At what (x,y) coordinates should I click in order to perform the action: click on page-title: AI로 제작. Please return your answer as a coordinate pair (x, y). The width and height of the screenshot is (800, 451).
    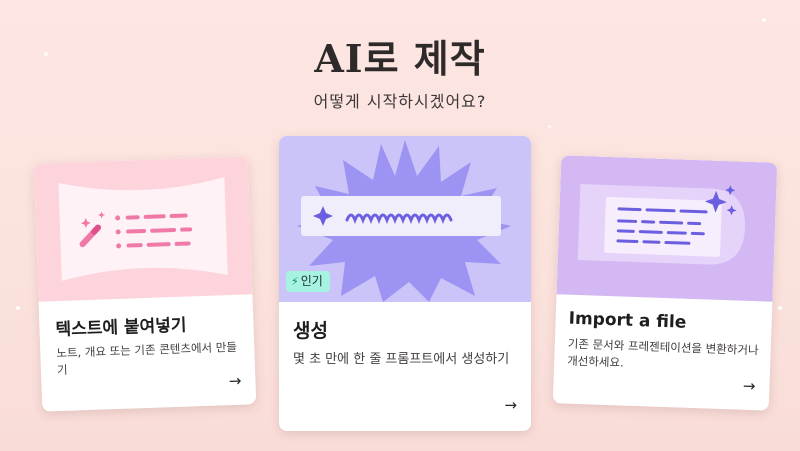
    Looking at the image, I should click on (400, 58).